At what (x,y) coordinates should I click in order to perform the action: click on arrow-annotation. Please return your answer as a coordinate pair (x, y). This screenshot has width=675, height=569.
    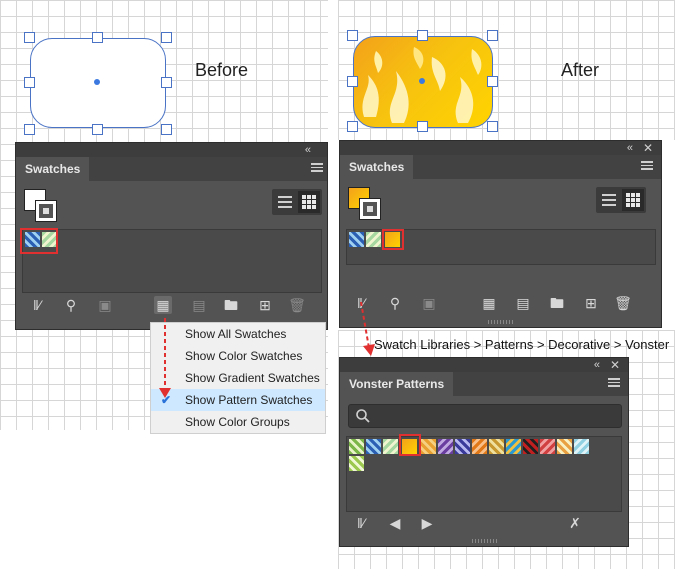
    Looking at the image, I should click on (165, 358).